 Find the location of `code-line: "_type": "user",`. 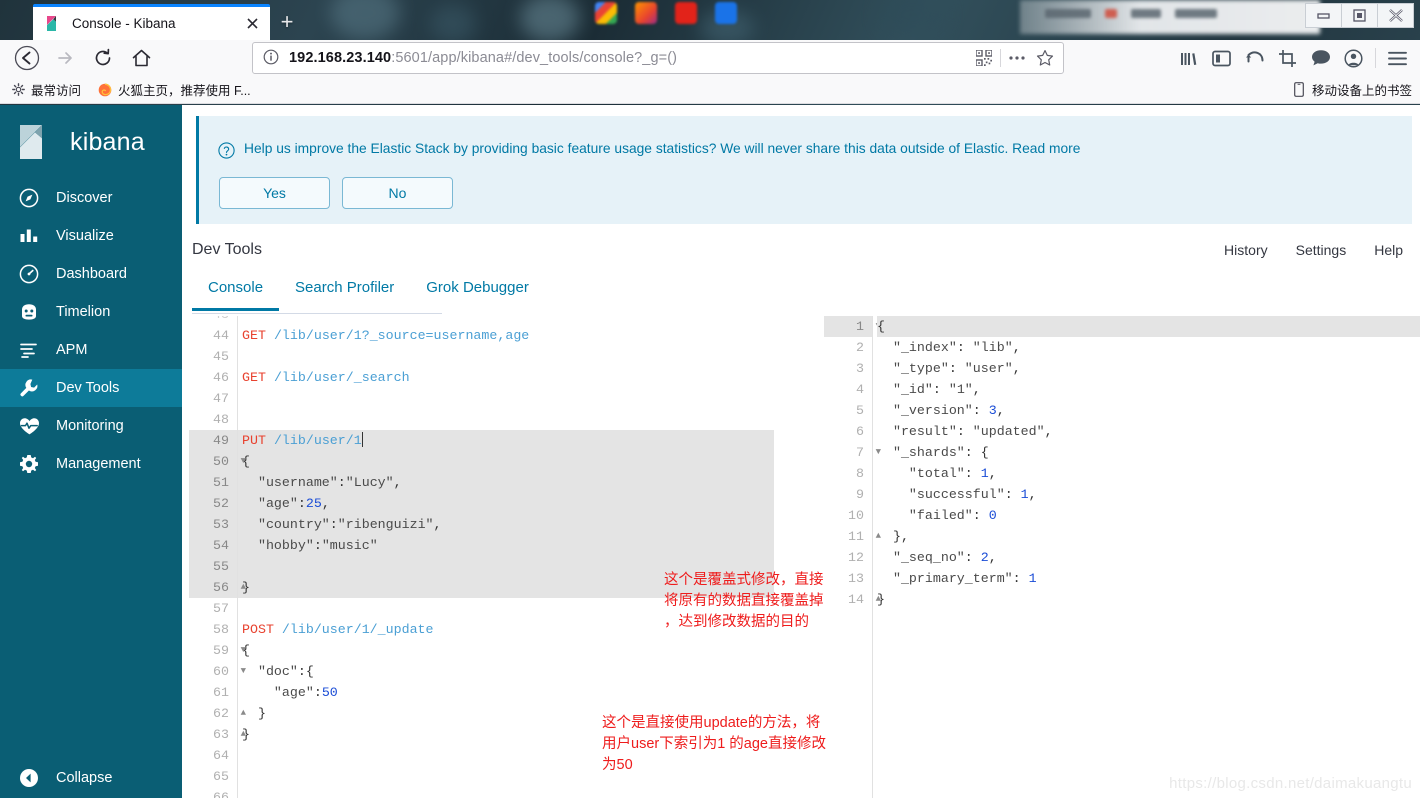

code-line: "_type": "user", is located at coordinates (1148, 368).